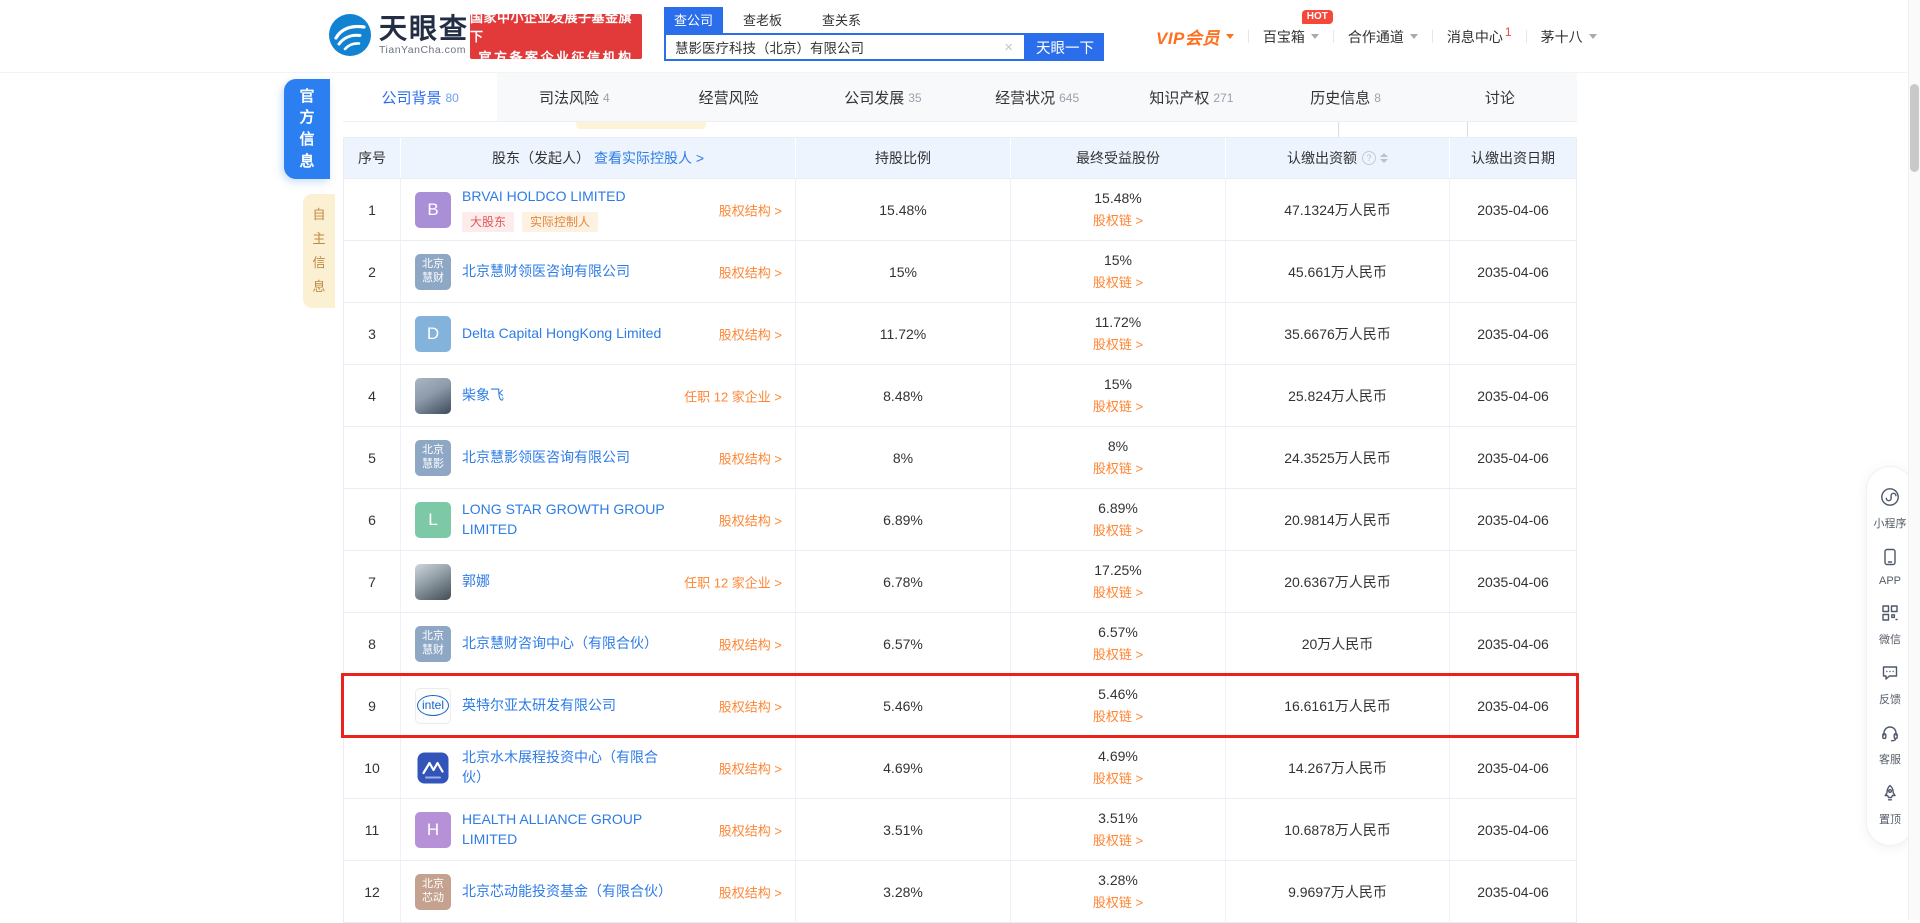 The image size is (1920, 923). Describe the element at coordinates (544, 197) in the screenshot. I see `shareholder-name-link: BRVAI HOLDCO LIMITED` at that location.